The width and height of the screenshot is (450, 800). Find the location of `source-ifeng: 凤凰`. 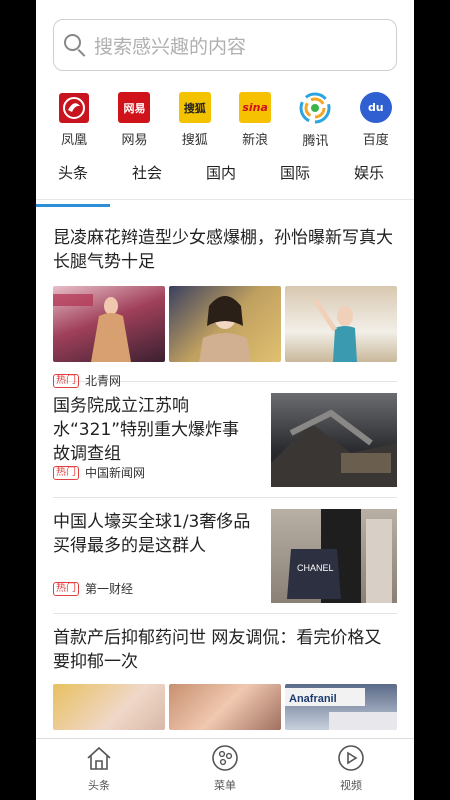

source-ifeng: 凤凰 is located at coordinates (74, 120).